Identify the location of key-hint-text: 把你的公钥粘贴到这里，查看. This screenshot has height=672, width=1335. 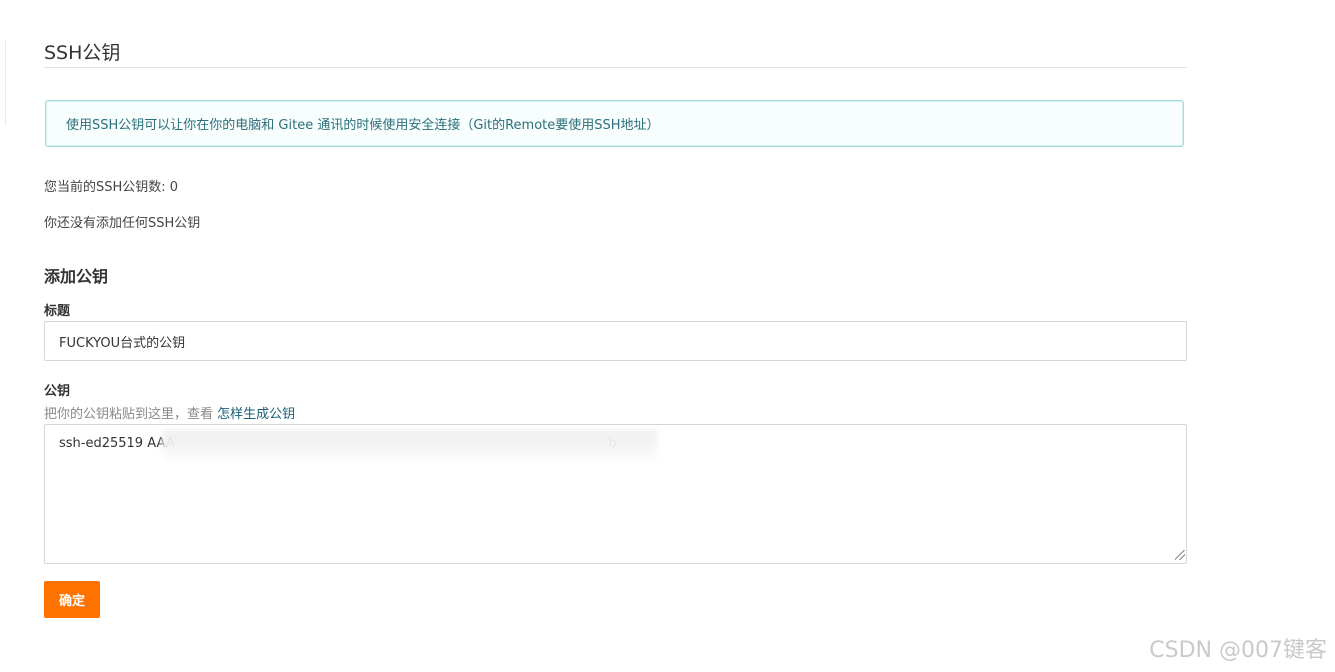
(131, 414).